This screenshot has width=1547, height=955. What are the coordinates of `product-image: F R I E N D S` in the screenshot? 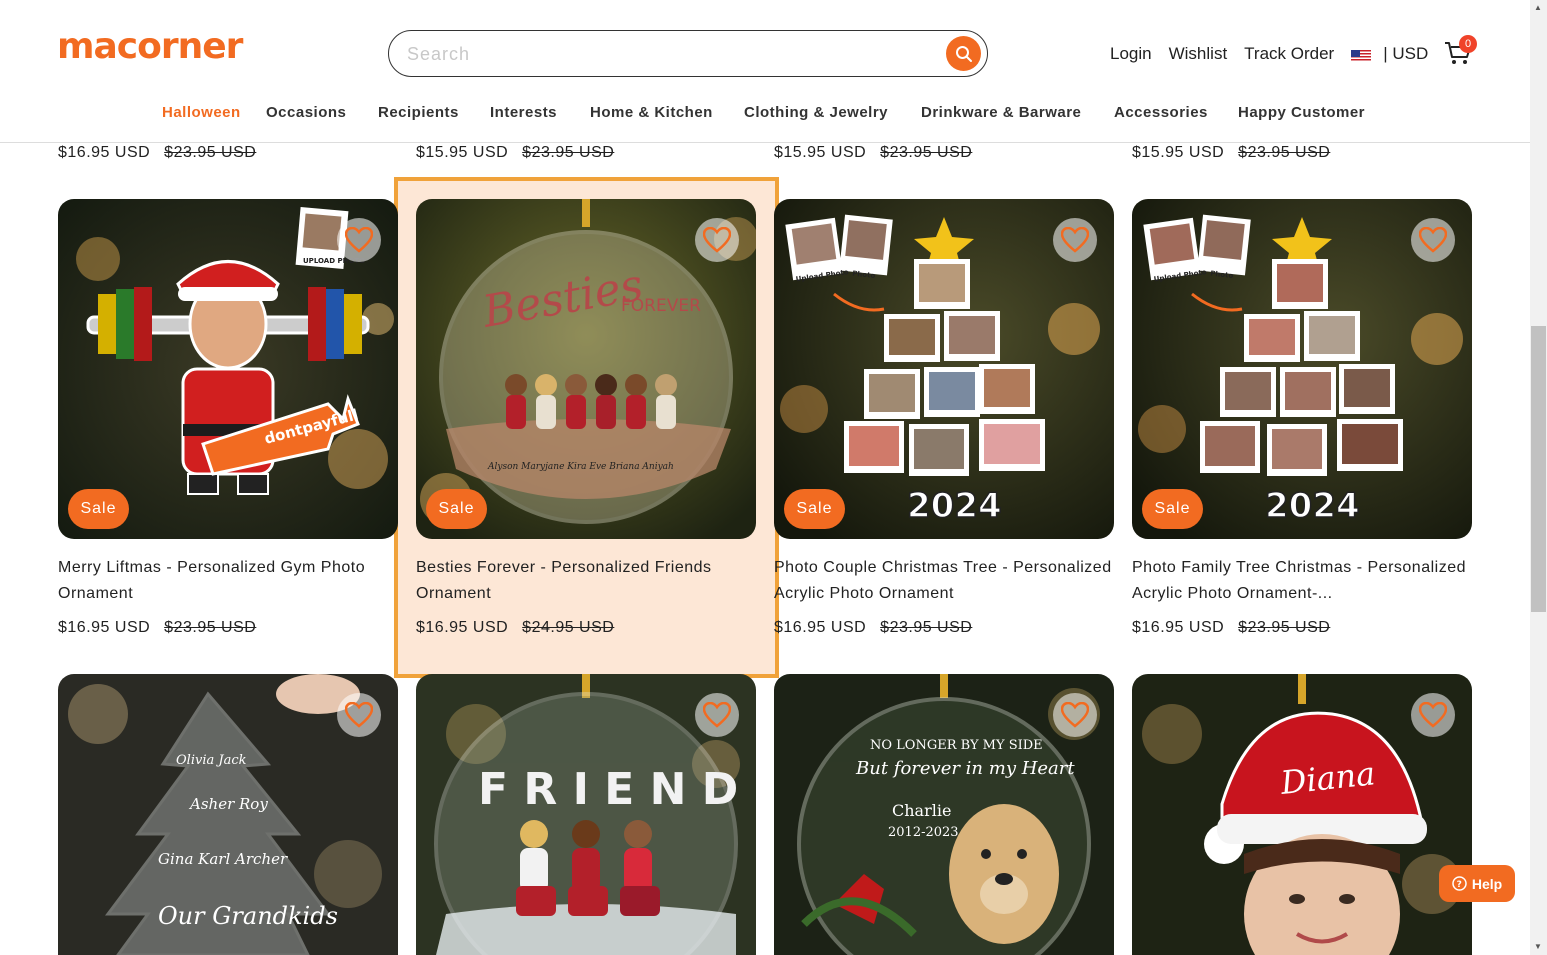 It's located at (586, 814).